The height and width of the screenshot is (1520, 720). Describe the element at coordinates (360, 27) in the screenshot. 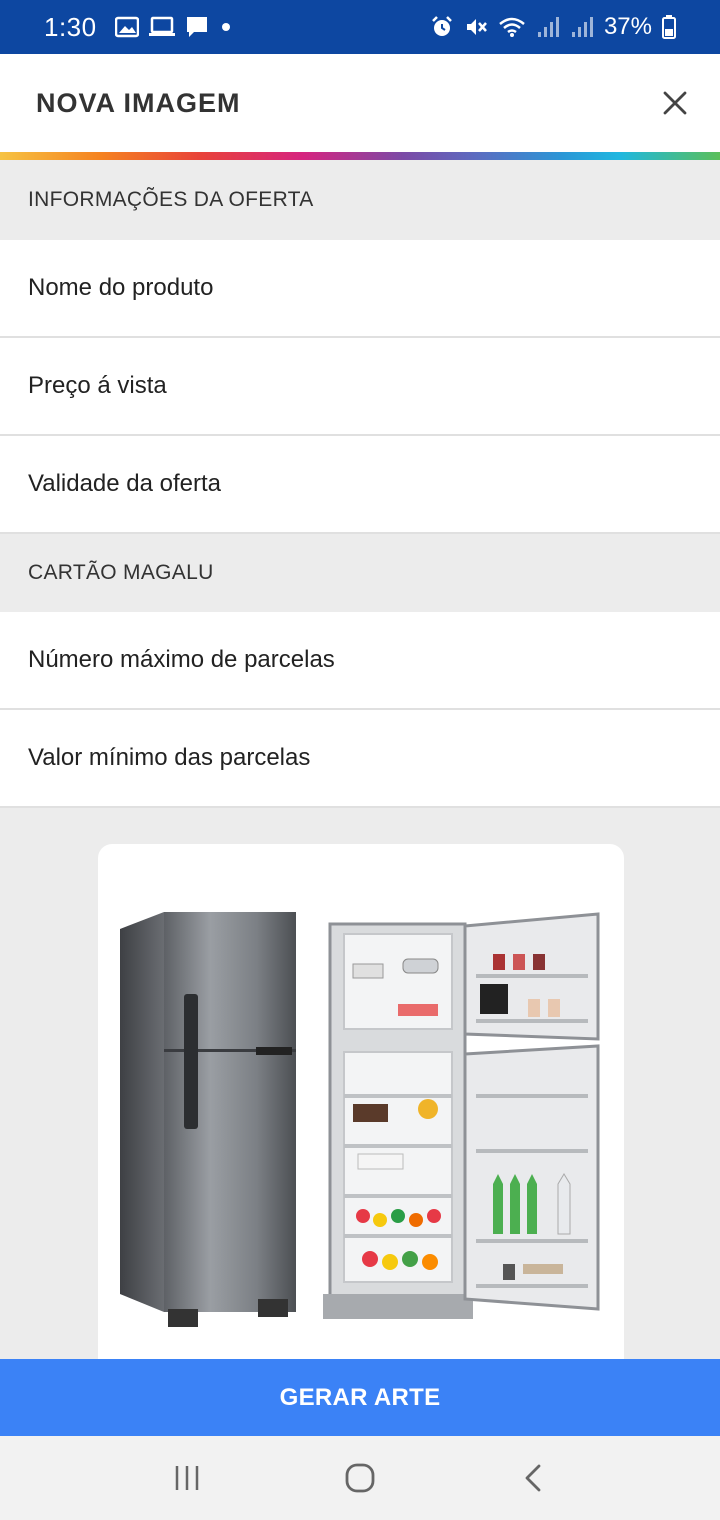

I see `status-bar: 1:30 37%` at that location.